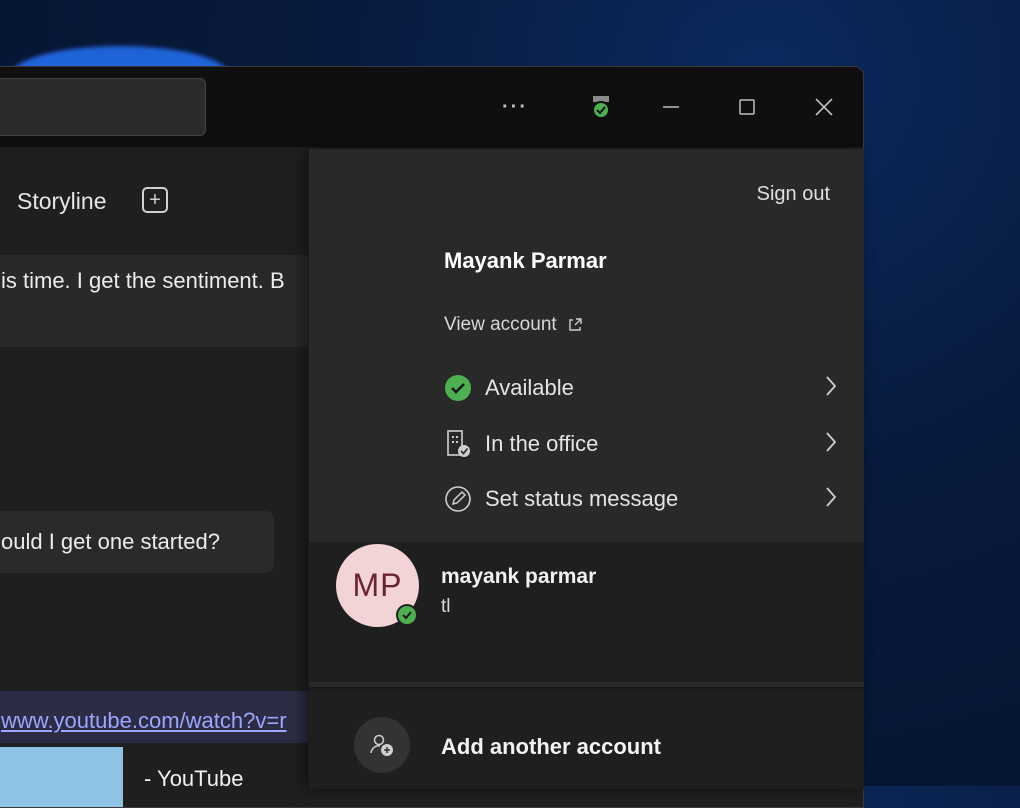 The image size is (1020, 808). What do you see at coordinates (515, 107) in the screenshot?
I see `more-options-button: ···` at bounding box center [515, 107].